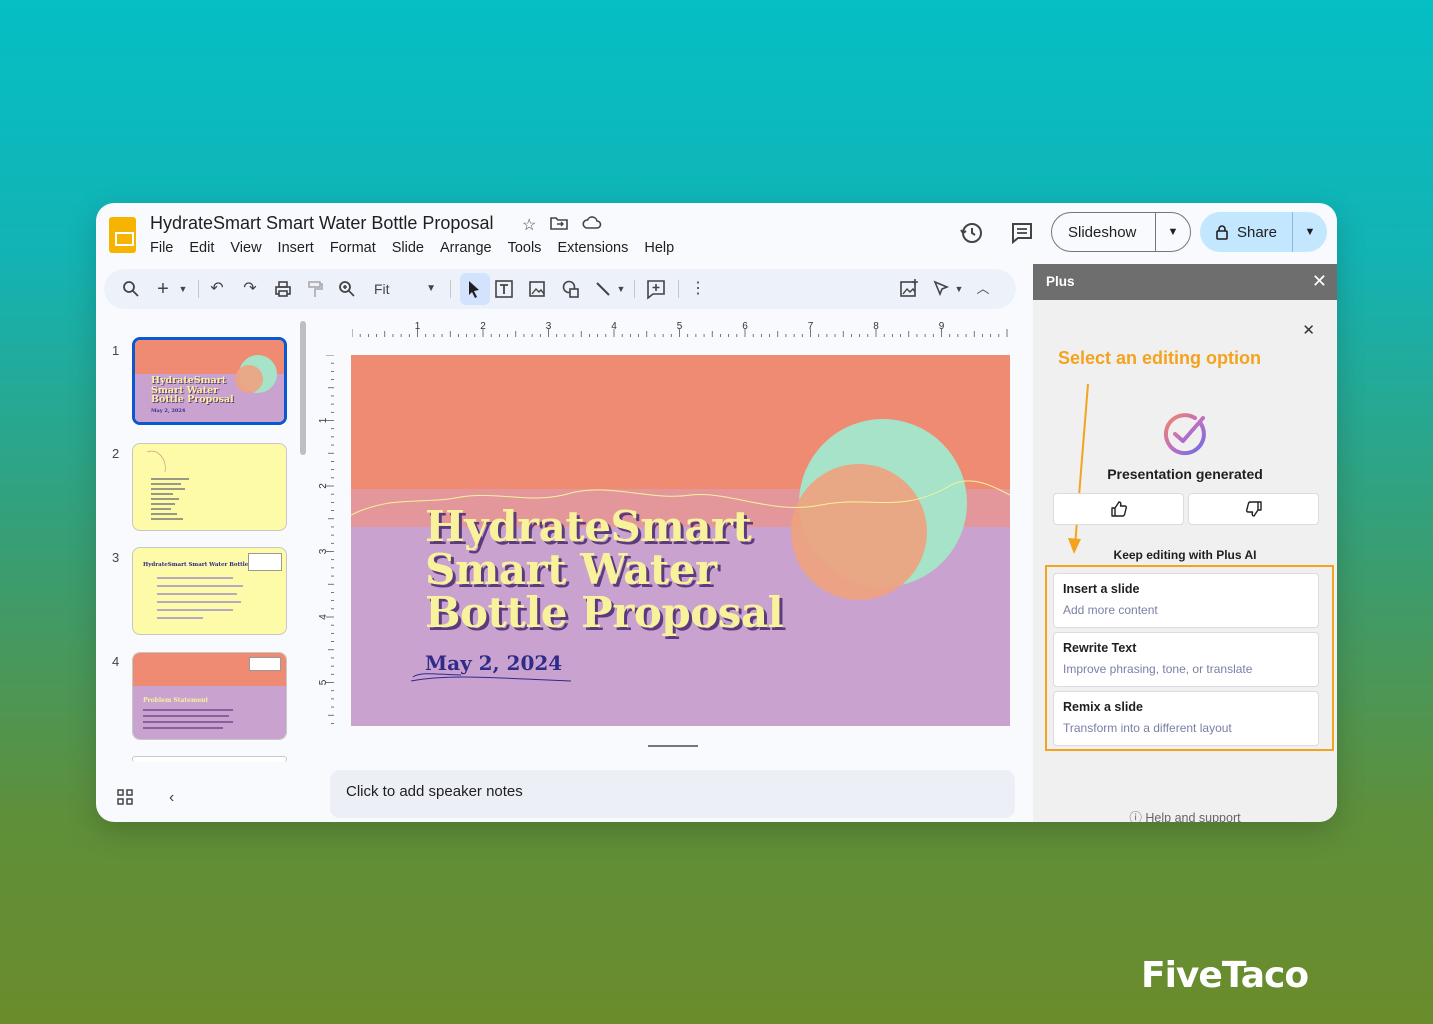 Image resolution: width=1433 pixels, height=1024 pixels. Describe the element at coordinates (1060, 281) in the screenshot. I see `panel-title: Plus` at that location.